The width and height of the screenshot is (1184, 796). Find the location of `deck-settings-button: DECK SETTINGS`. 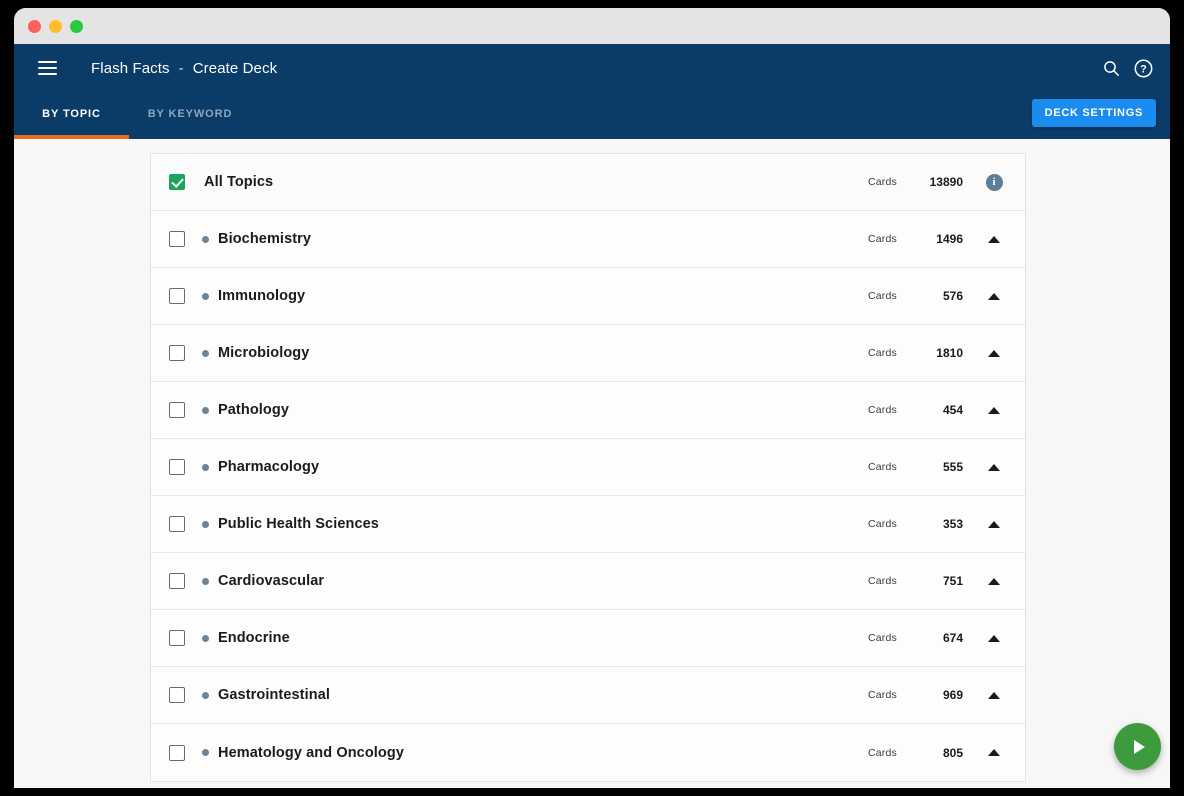

deck-settings-button: DECK SETTINGS is located at coordinates (1093, 113).